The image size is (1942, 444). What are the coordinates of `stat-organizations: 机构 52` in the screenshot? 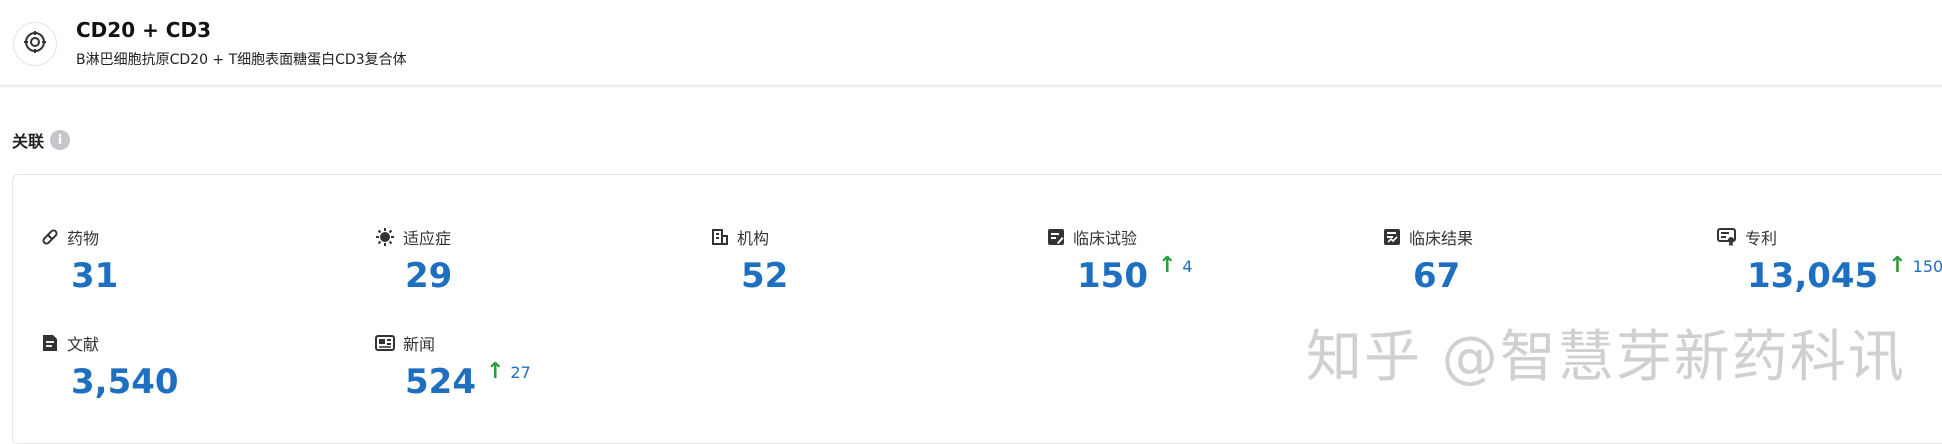 It's located at (749, 259).